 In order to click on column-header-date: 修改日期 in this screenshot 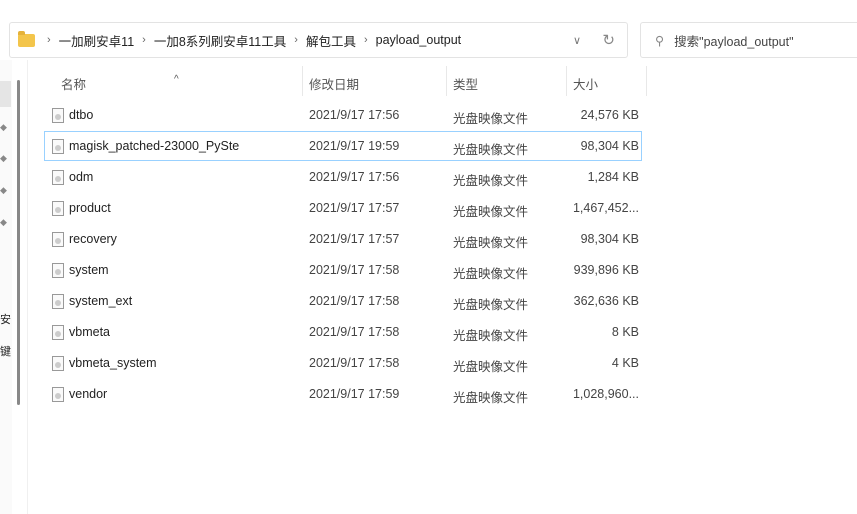, I will do `click(334, 83)`.